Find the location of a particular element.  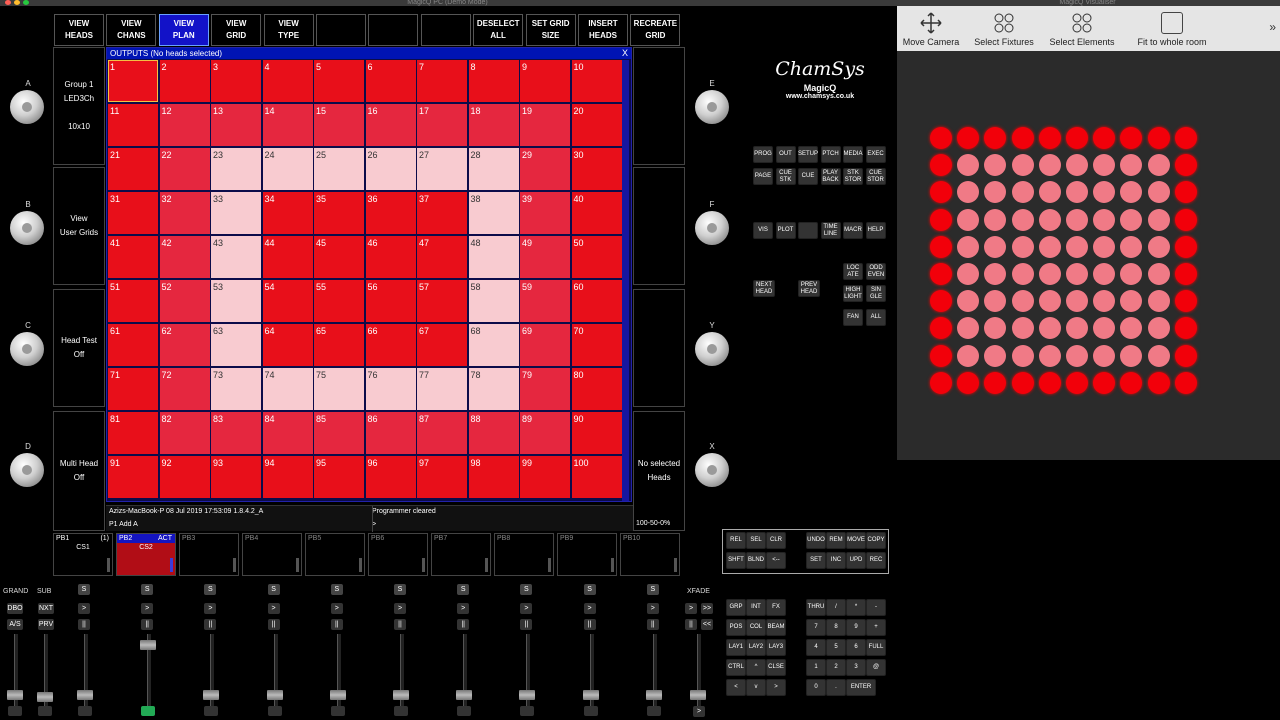

head-cell: 35 is located at coordinates (339, 213).